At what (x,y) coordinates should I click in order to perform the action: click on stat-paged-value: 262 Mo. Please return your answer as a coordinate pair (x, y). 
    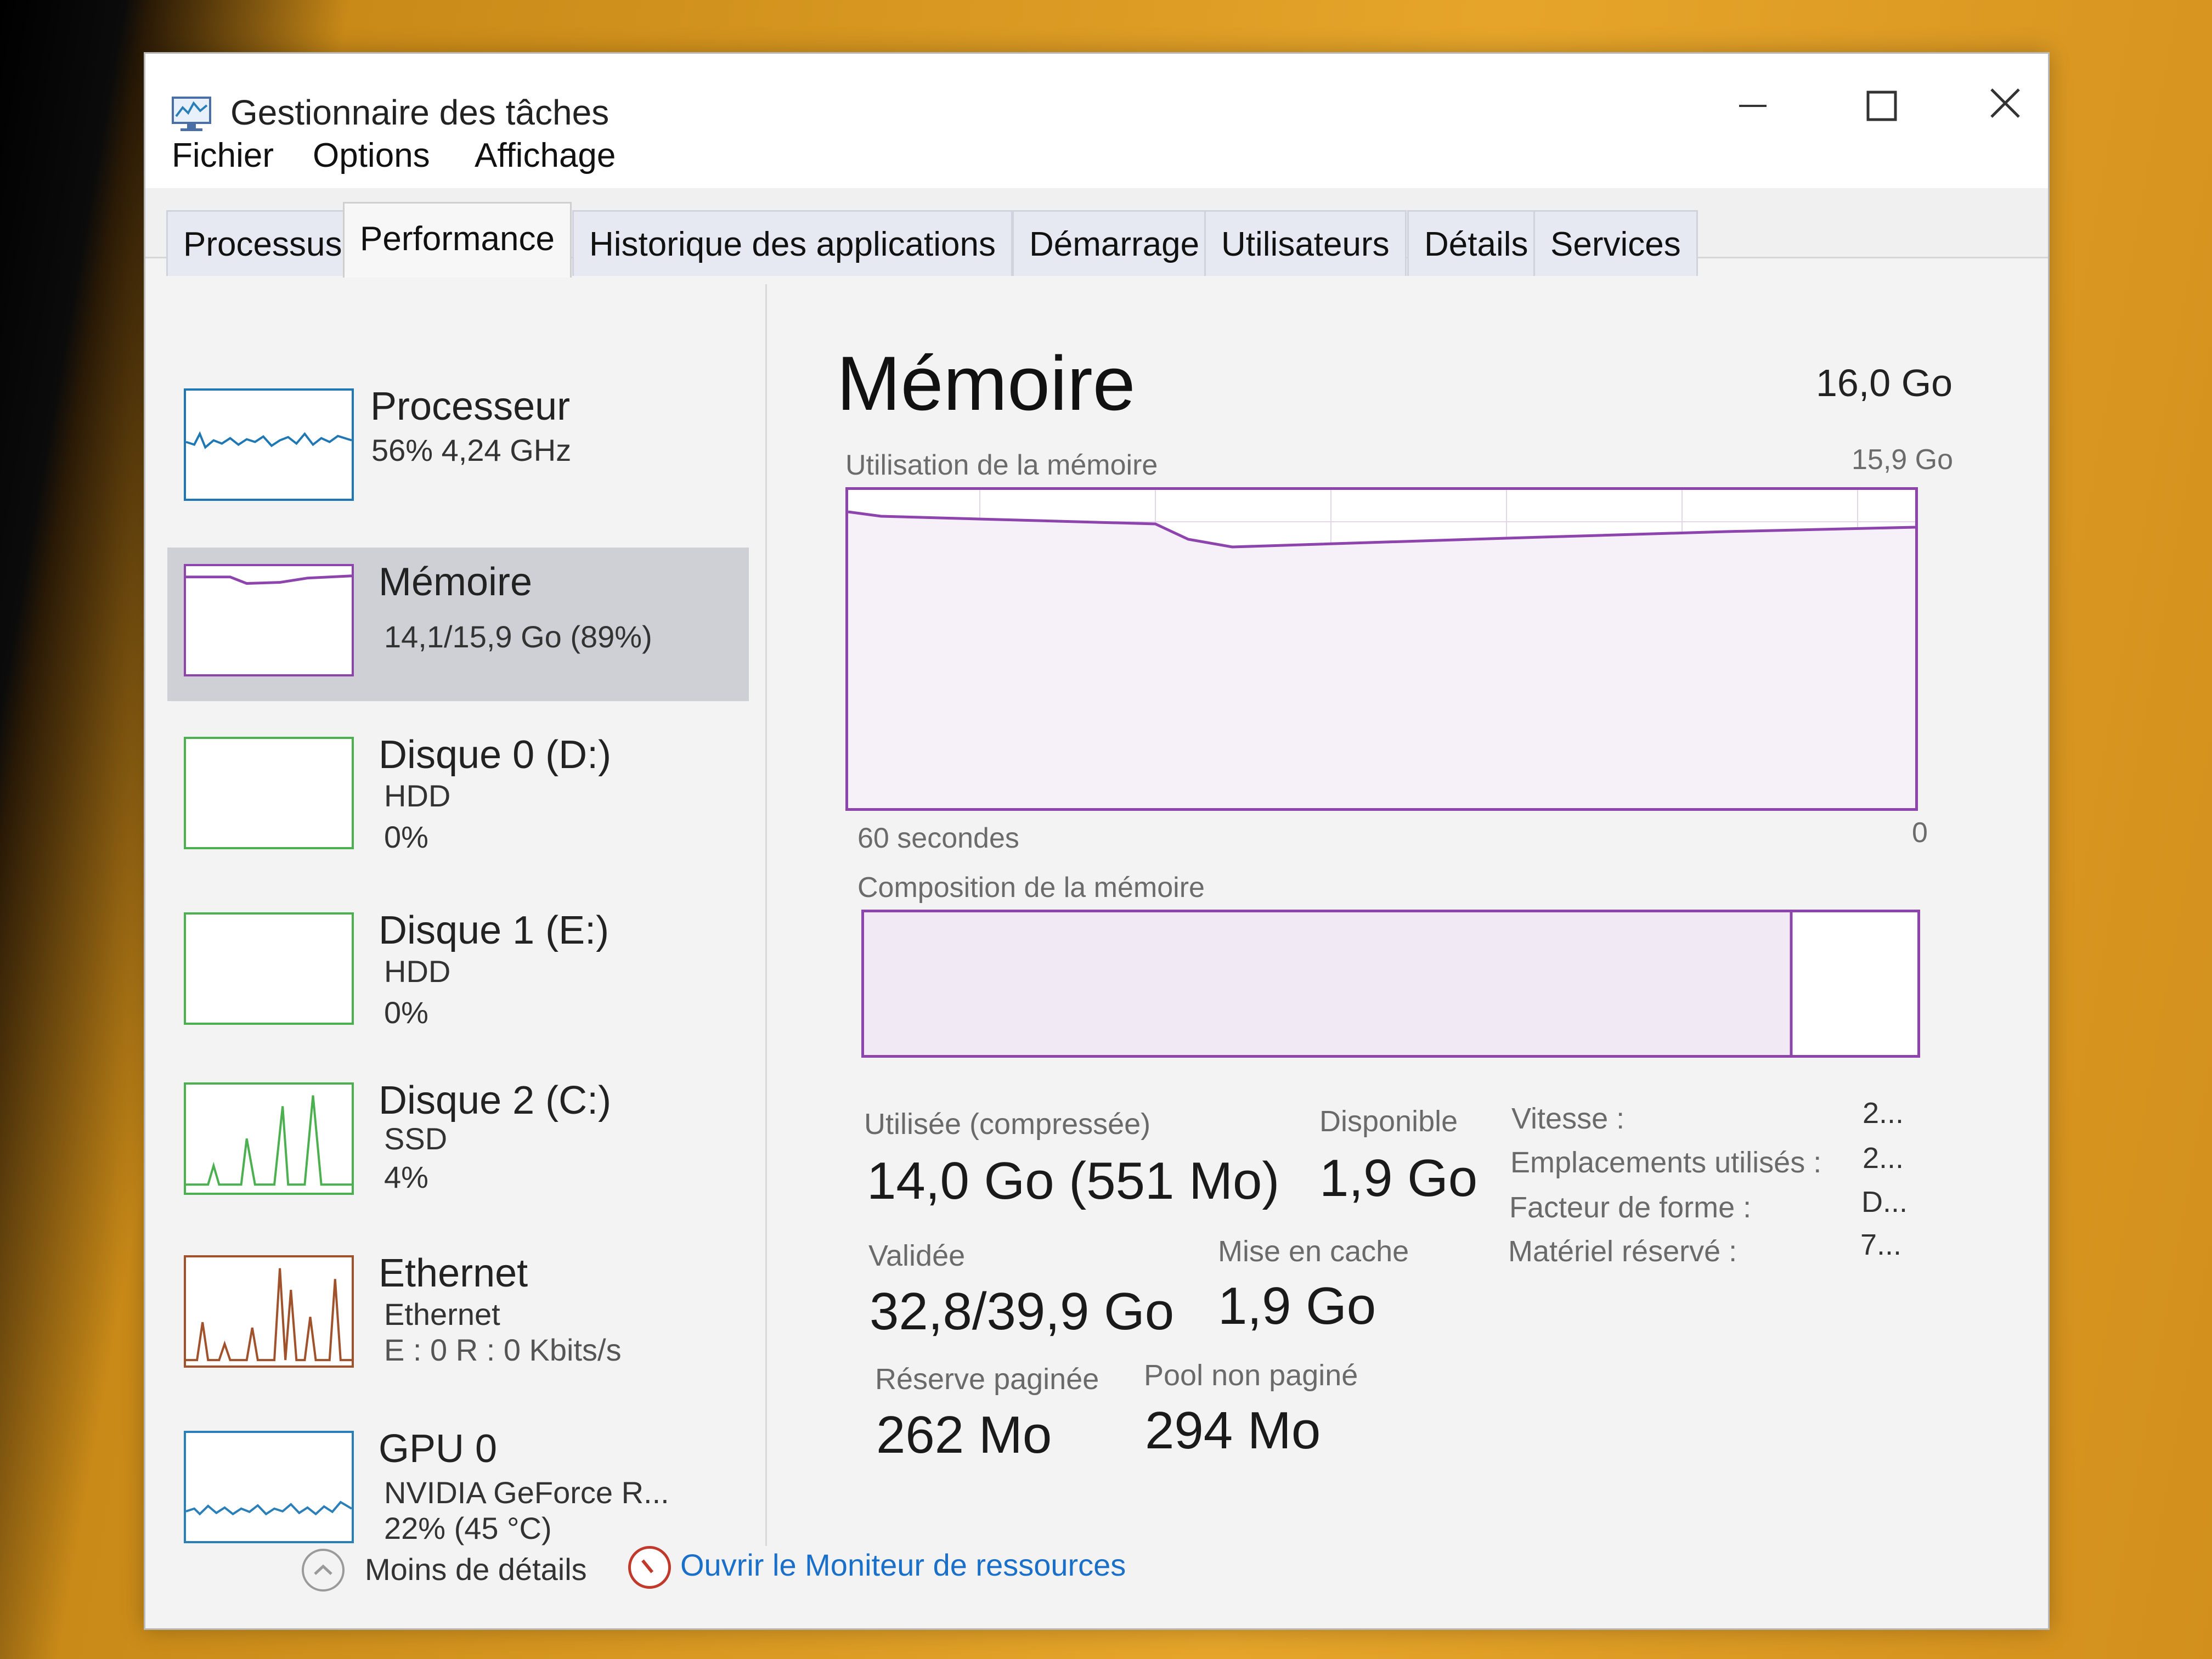
    Looking at the image, I should click on (964, 1435).